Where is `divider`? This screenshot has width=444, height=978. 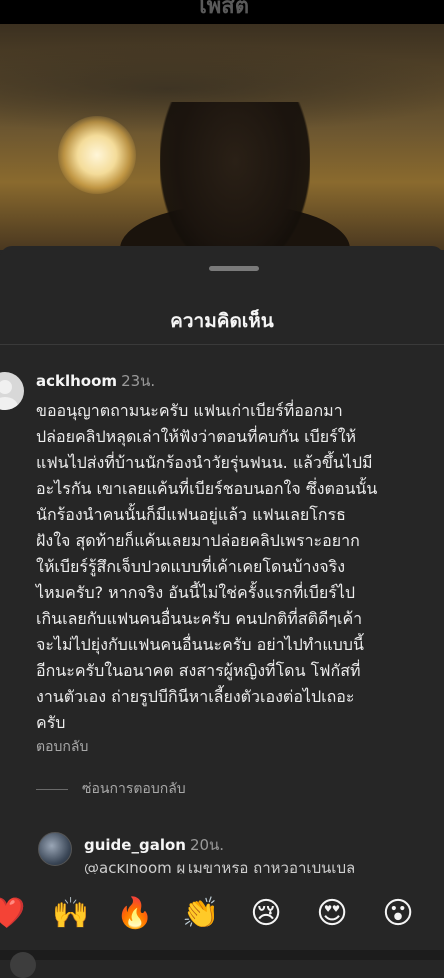
divider is located at coordinates (222, 344).